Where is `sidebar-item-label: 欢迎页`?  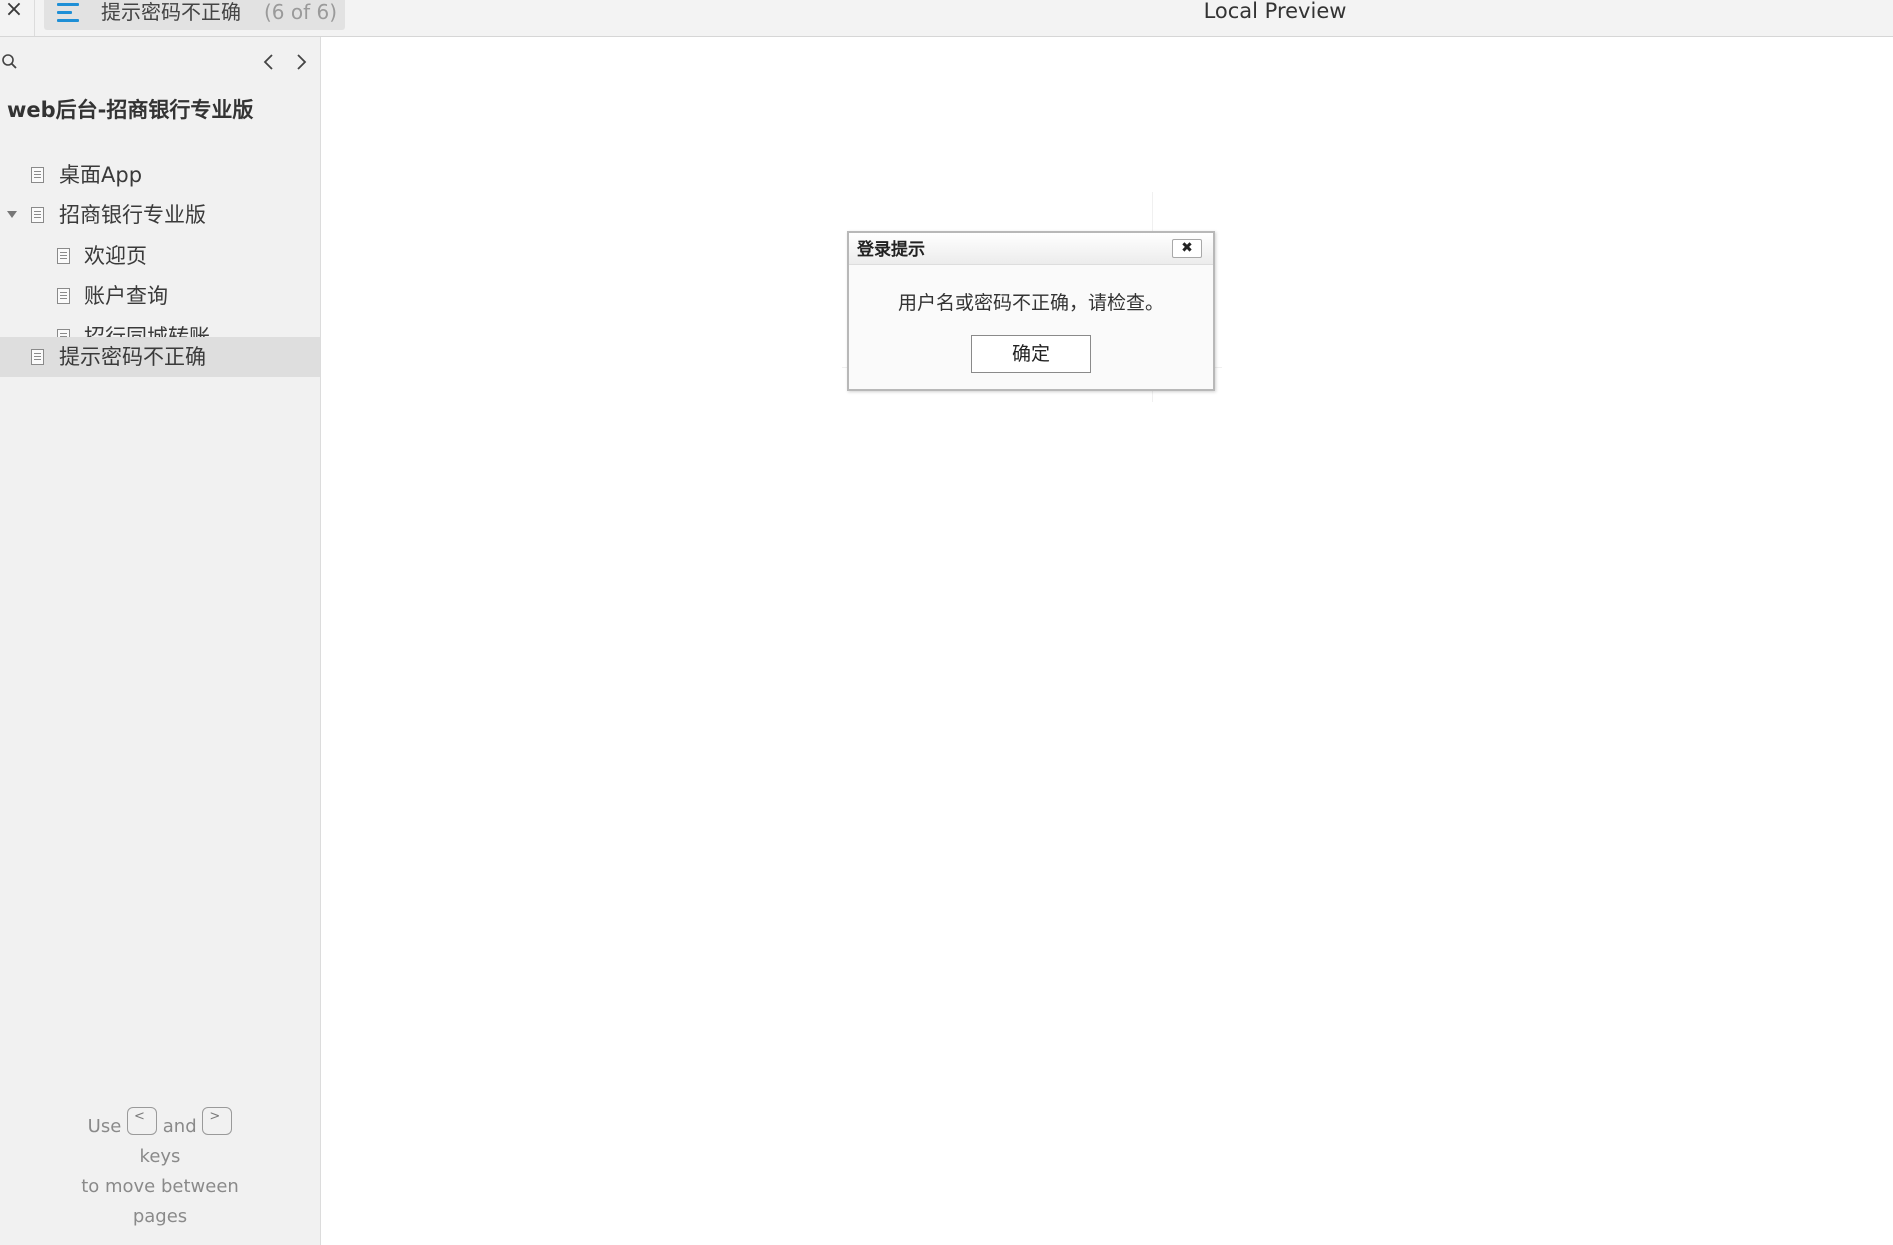 sidebar-item-label: 欢迎页 is located at coordinates (115, 256).